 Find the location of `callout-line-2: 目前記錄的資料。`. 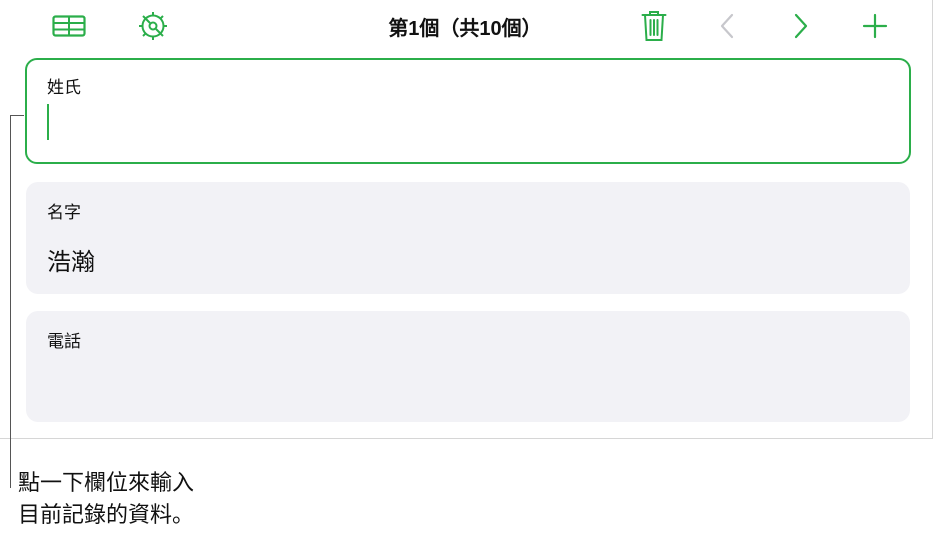

callout-line-2: 目前記錄的資料。 is located at coordinates (106, 514).